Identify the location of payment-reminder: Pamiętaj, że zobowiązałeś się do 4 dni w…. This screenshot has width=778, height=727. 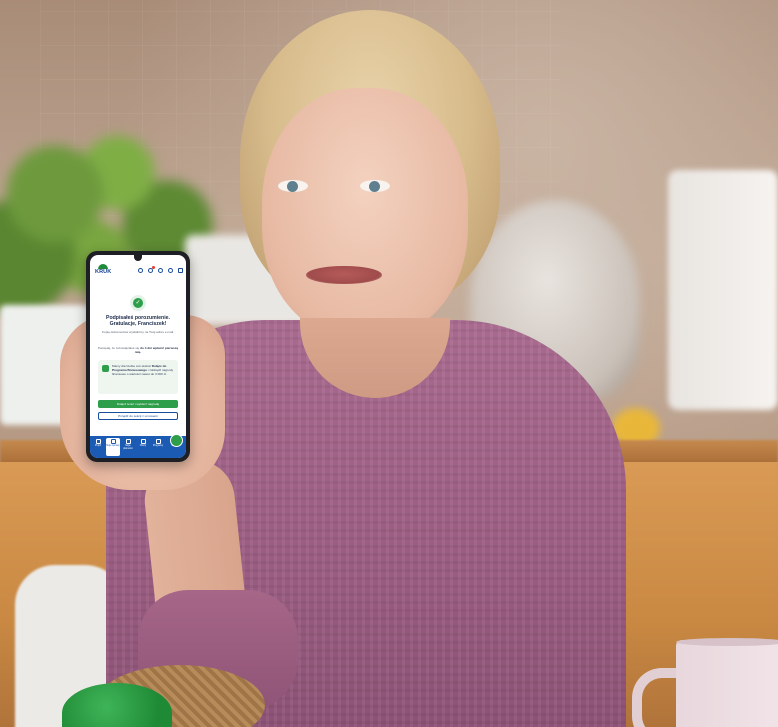
(138, 350).